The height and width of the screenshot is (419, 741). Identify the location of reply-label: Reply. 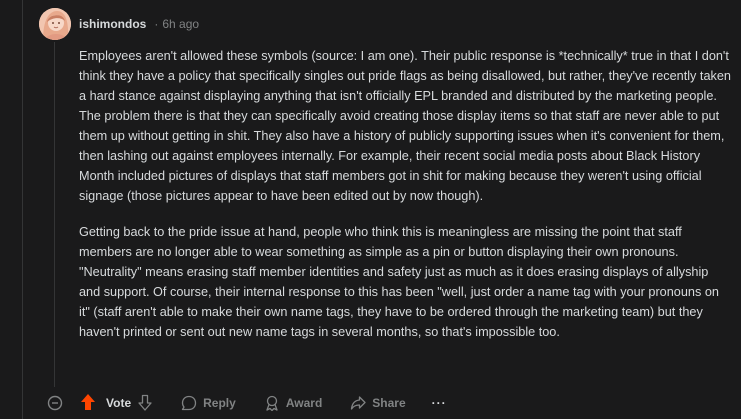
(219, 403).